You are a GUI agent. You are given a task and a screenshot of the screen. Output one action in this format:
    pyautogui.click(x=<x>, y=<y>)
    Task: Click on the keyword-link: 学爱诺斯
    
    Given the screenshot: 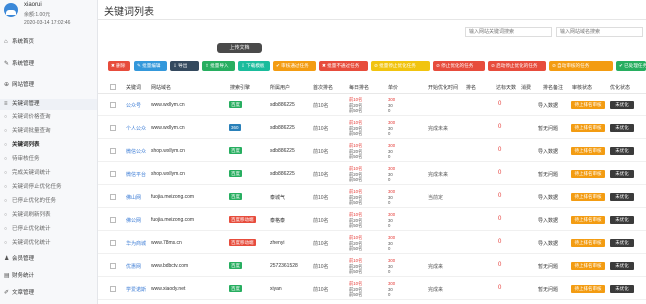 What is the action you would take?
    pyautogui.click(x=136, y=289)
    